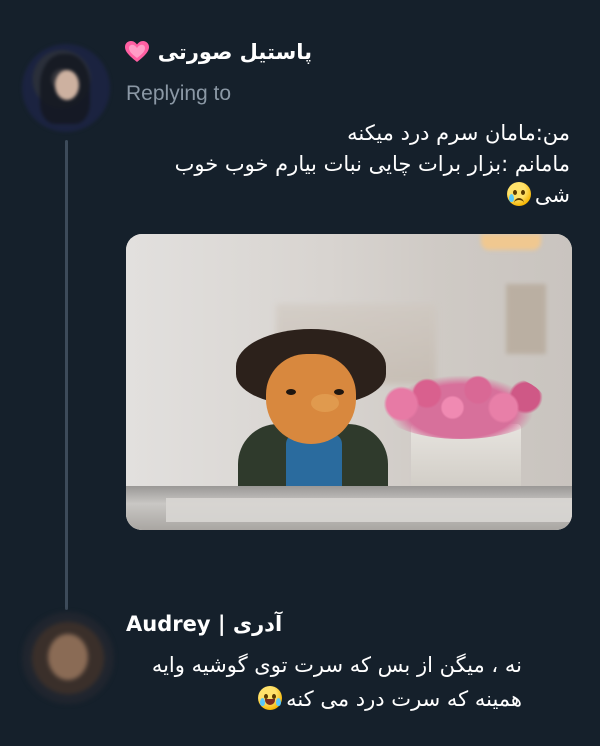 Image resolution: width=600 pixels, height=746 pixels. What do you see at coordinates (518, 194) in the screenshot?
I see `crying-face-icon` at bounding box center [518, 194].